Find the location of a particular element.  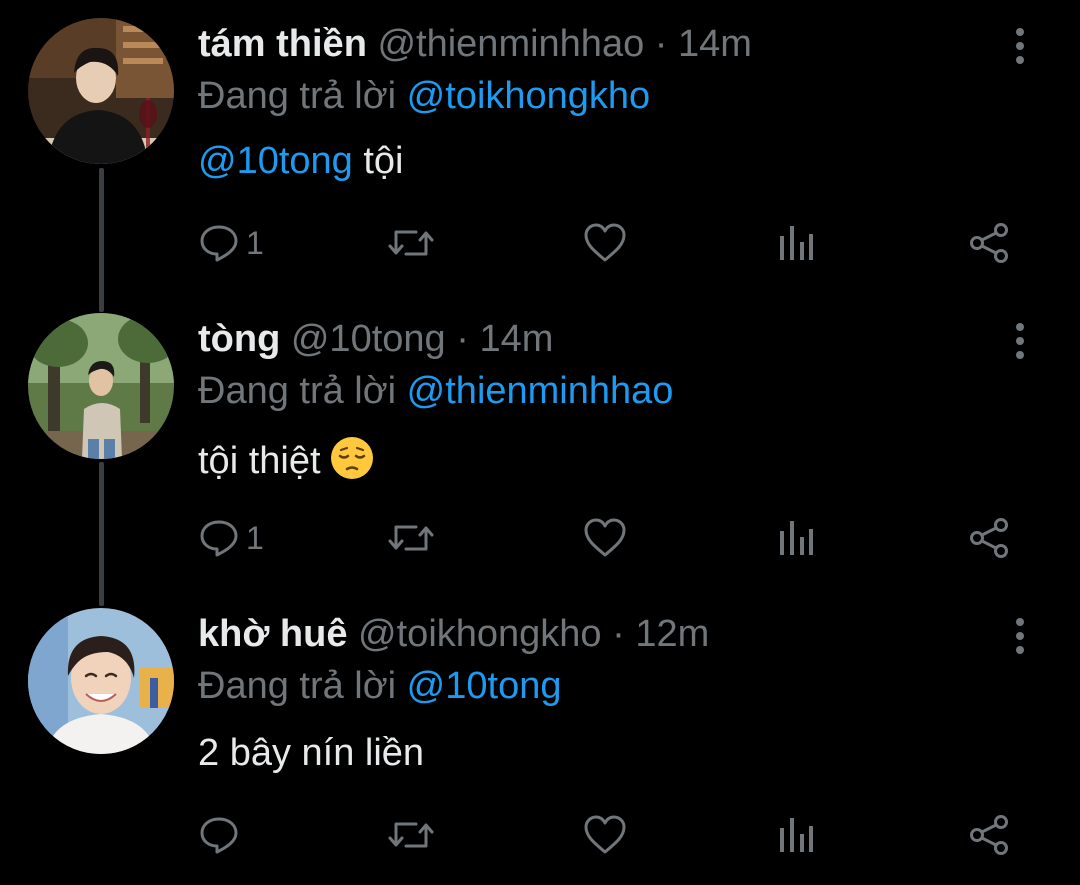

text-mention-link: @10tong is located at coordinates (275, 161).